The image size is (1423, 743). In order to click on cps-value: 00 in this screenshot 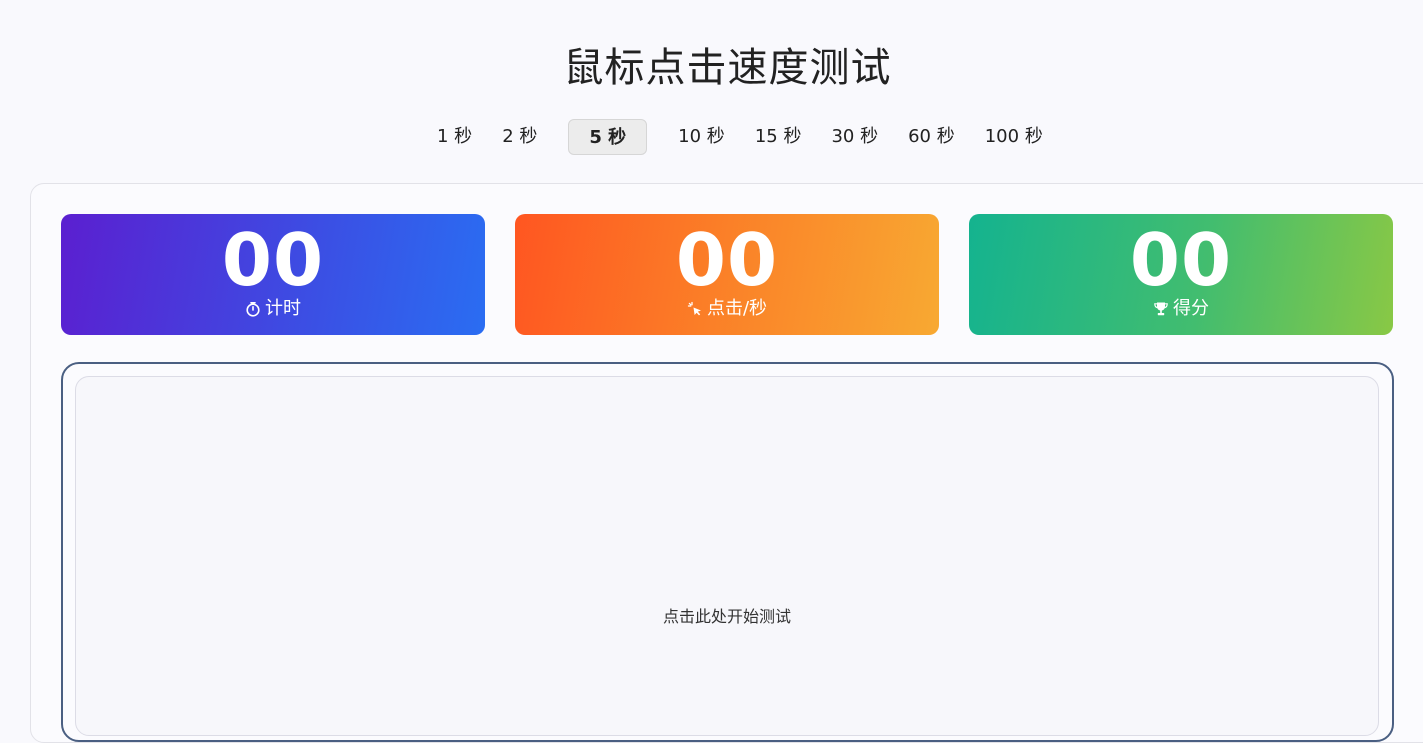, I will do `click(727, 260)`.